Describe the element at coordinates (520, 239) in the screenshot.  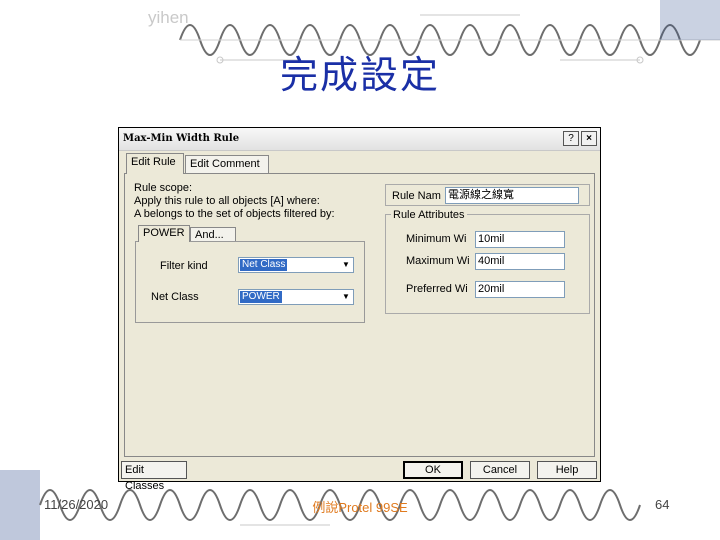
I see `minimum-width-field: 10mil` at that location.